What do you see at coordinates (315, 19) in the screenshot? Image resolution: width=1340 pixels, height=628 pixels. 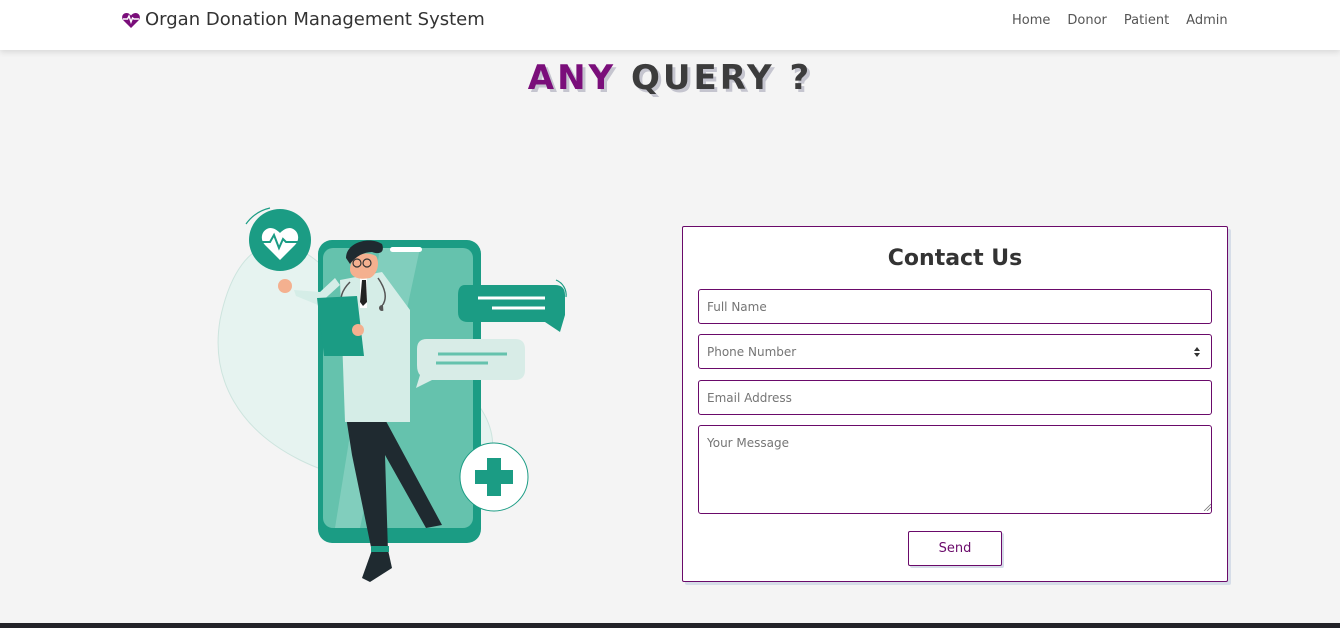 I see `brand-text: Organ Donation Management System` at bounding box center [315, 19].